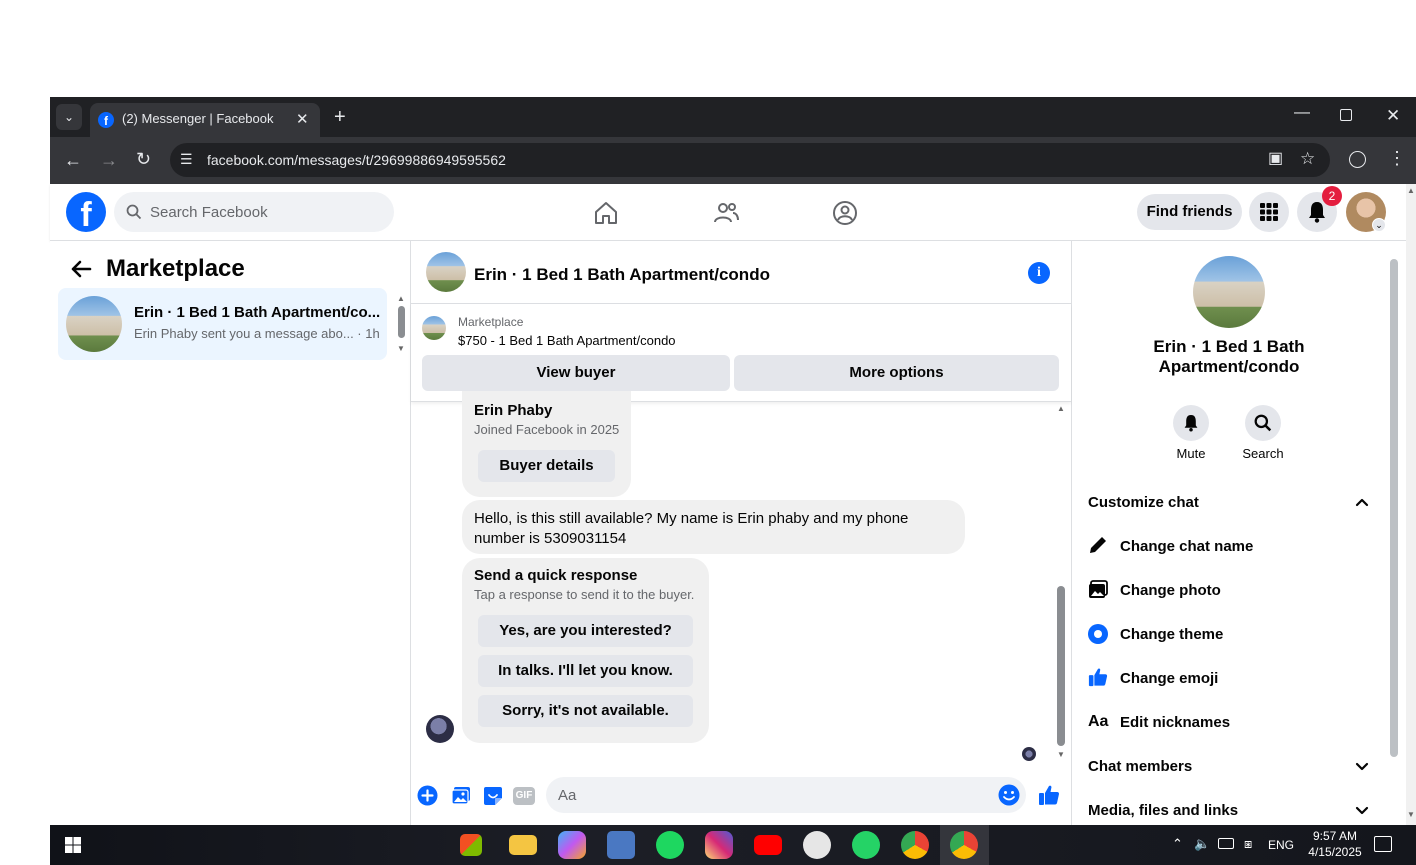  What do you see at coordinates (547, 429) in the screenshot?
I see `buyer-joined: Joined Facebook in 2025` at bounding box center [547, 429].